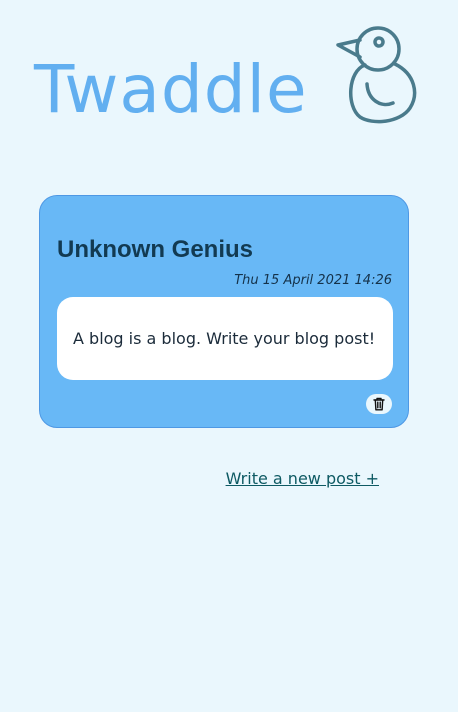 The image size is (458, 712). Describe the element at coordinates (313, 280) in the screenshot. I see `post-date: Thu 15 April 2021 14:26` at that location.